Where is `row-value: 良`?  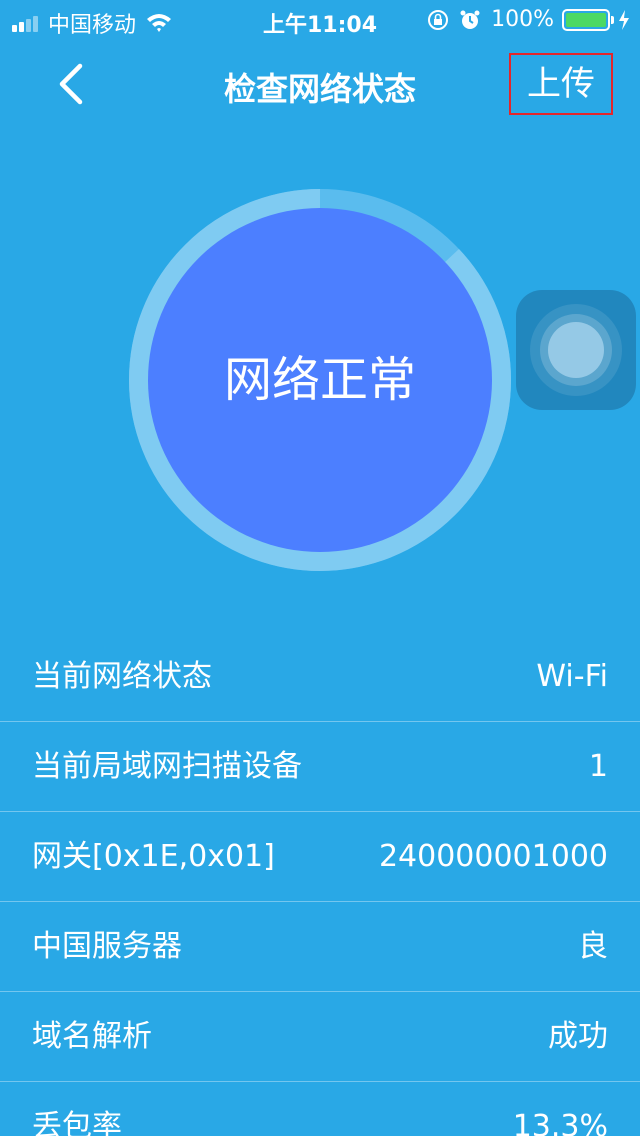
row-value: 良 is located at coordinates (593, 946).